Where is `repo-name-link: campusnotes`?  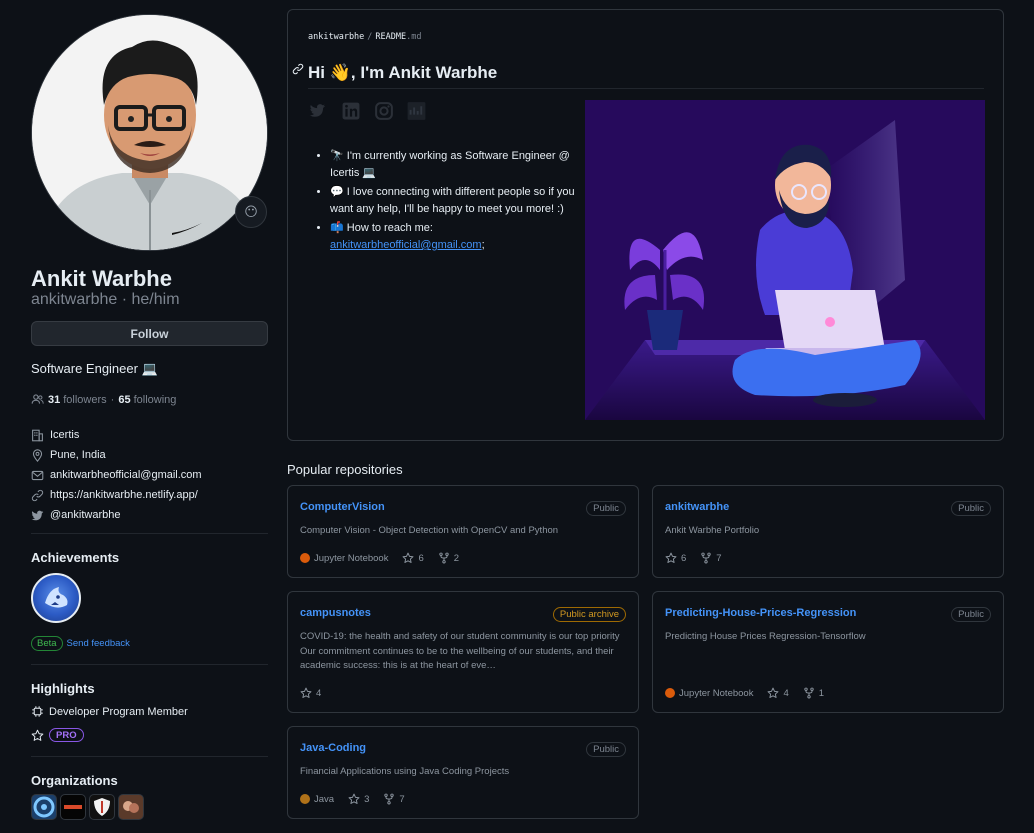 repo-name-link: campusnotes is located at coordinates (335, 613).